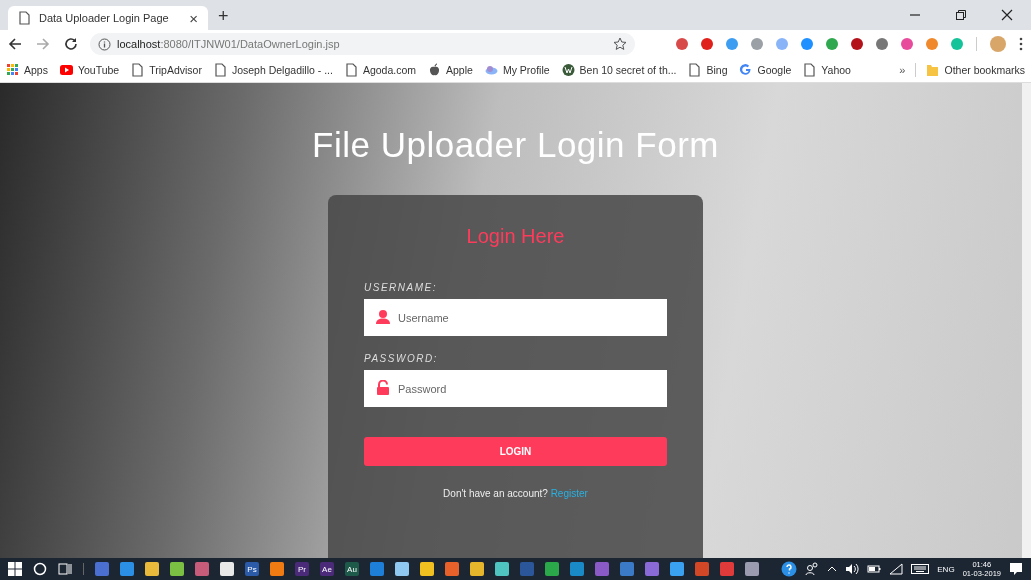 Image resolution: width=1031 pixels, height=580 pixels. I want to click on other-bookmarks-link: Other bookmarks, so click(975, 70).